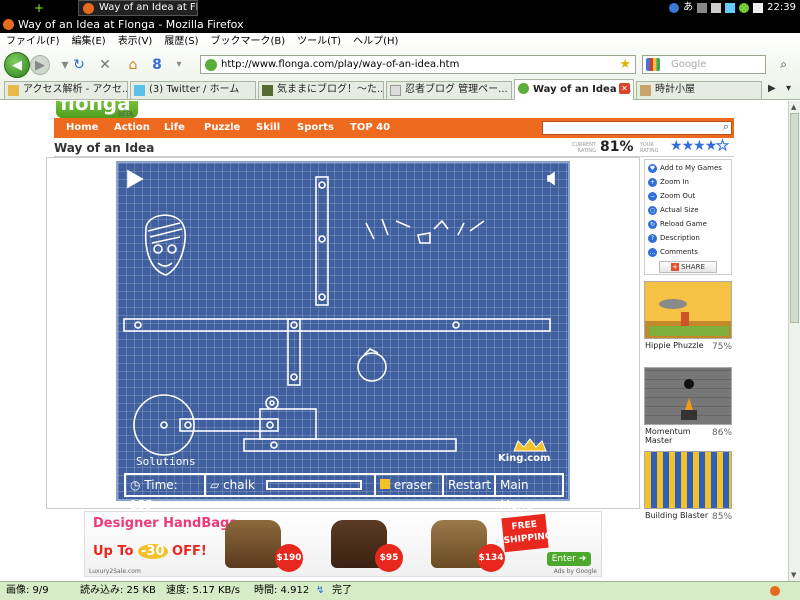 The height and width of the screenshot is (600, 800). Describe the element at coordinates (289, 558) in the screenshot. I see `price-badge: $190` at that location.